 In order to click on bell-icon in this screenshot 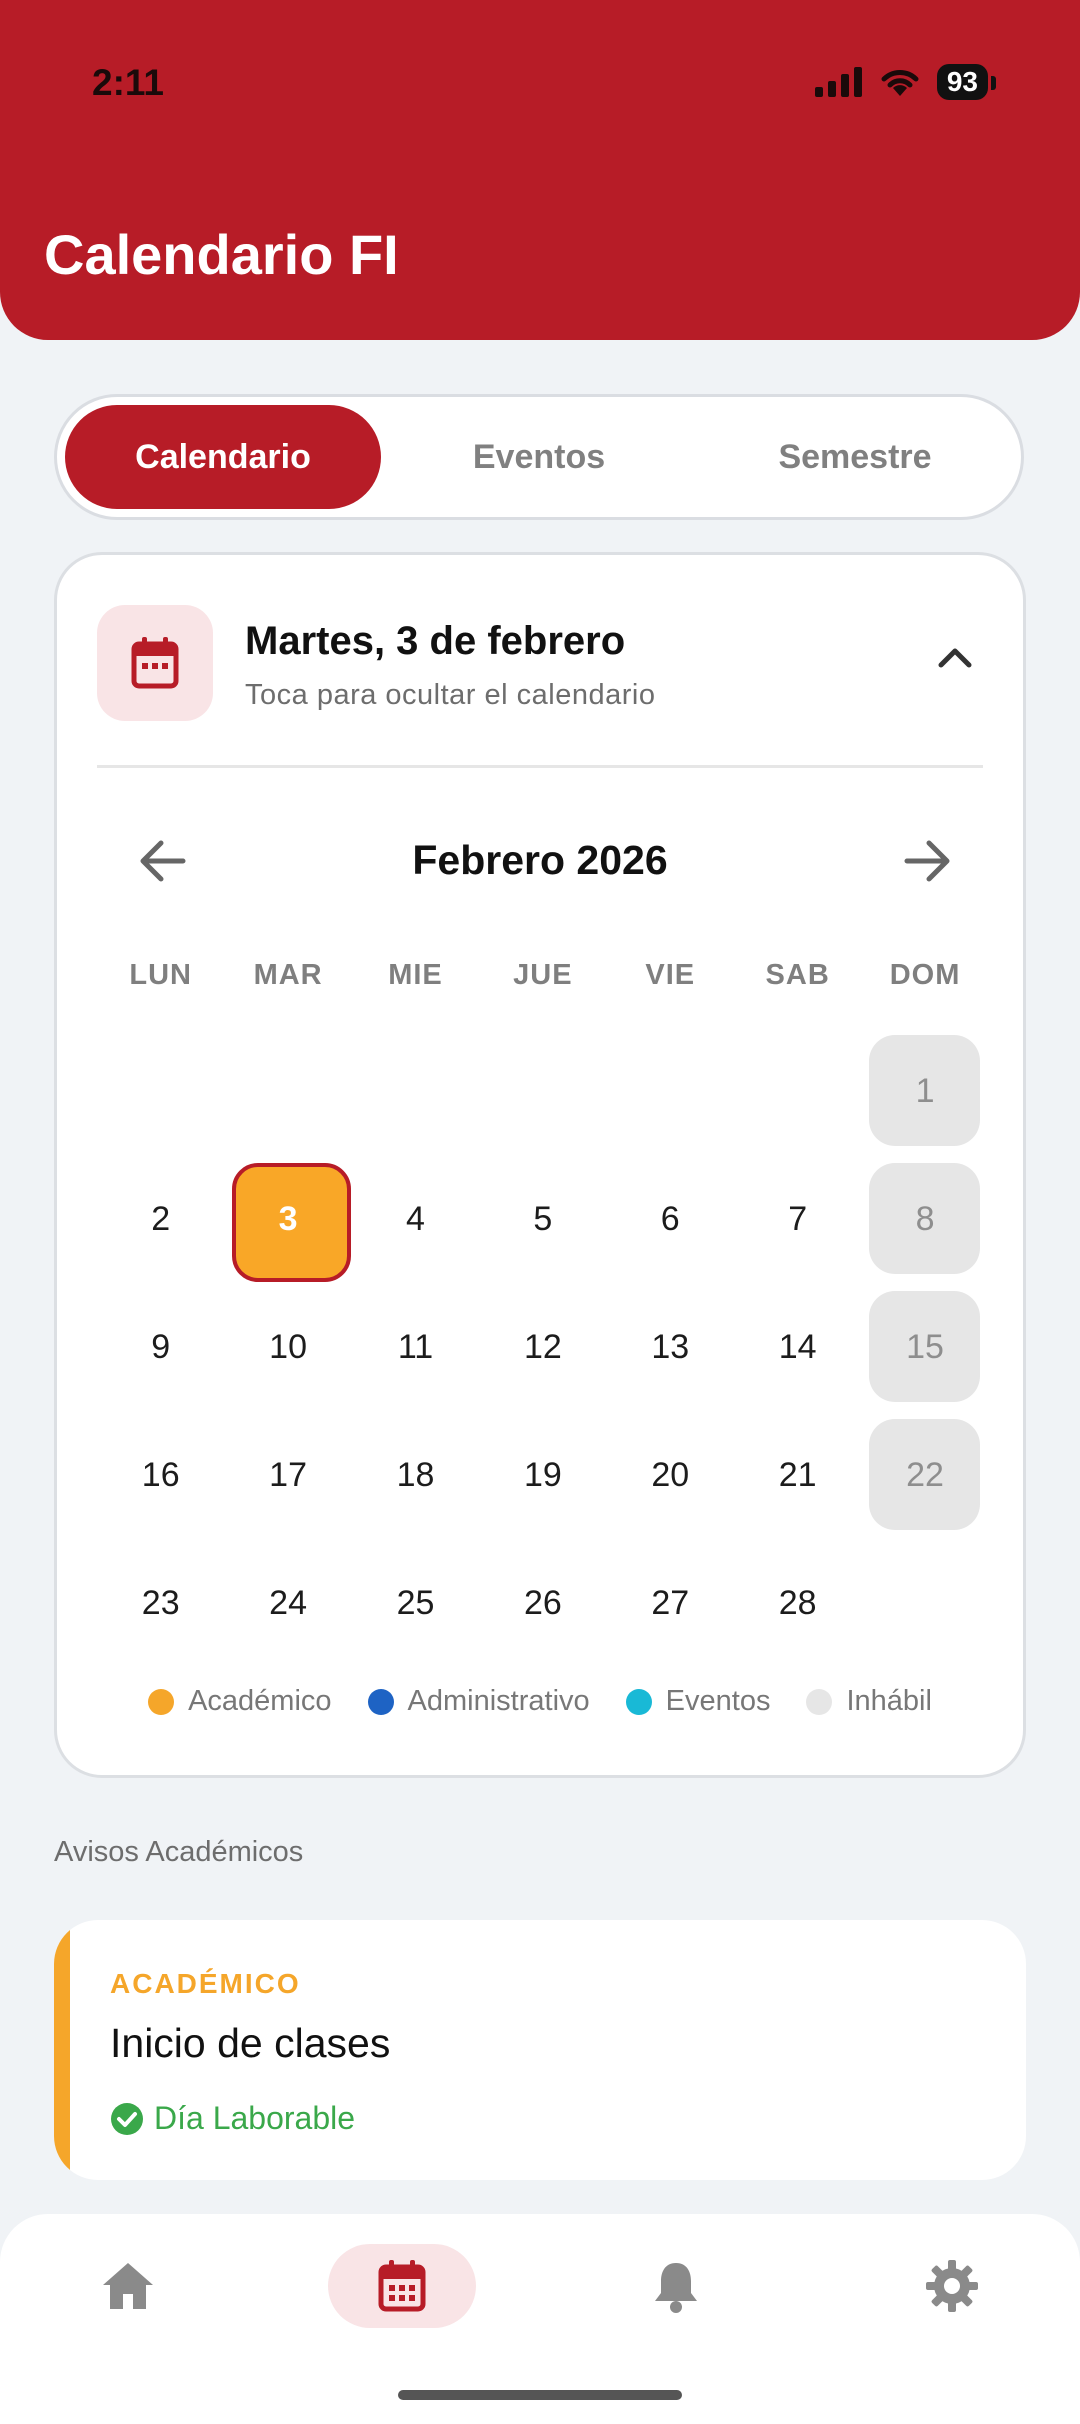, I will do `click(676, 2288)`.